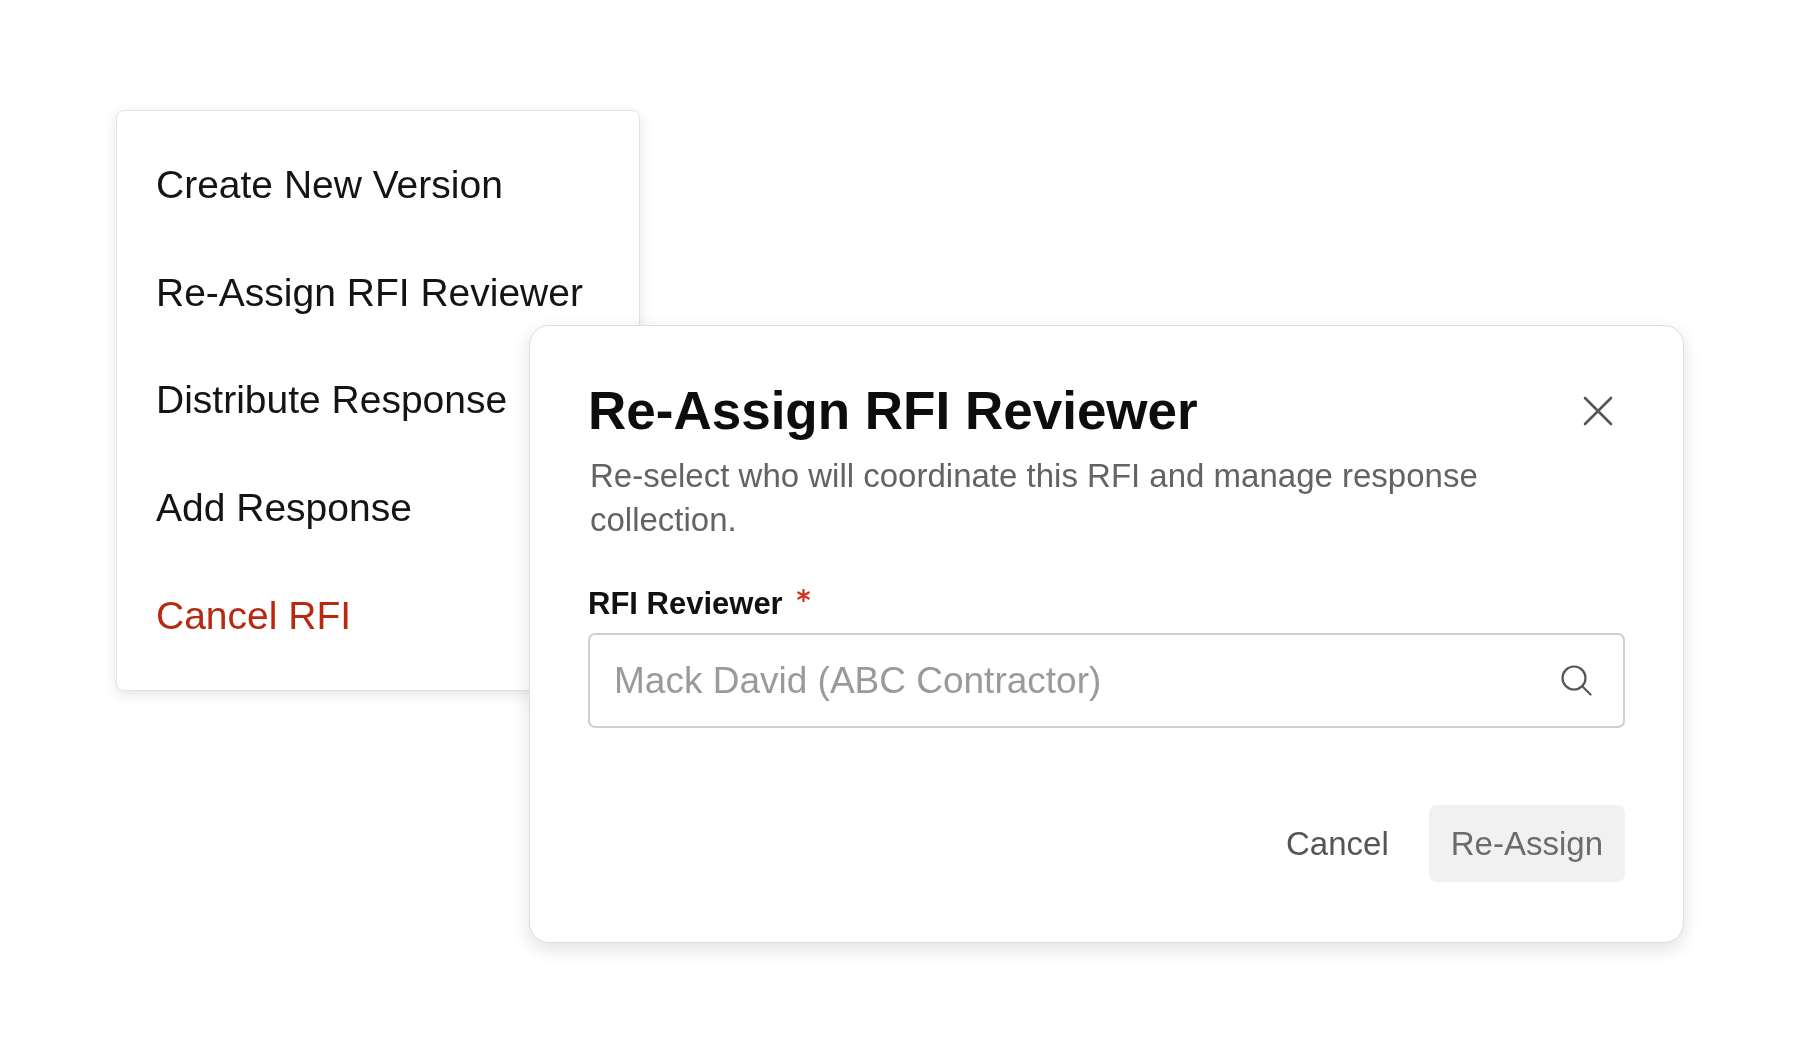 This screenshot has height=1054, width=1816. What do you see at coordinates (332, 400) in the screenshot?
I see `menu-item: Distribute Response` at bounding box center [332, 400].